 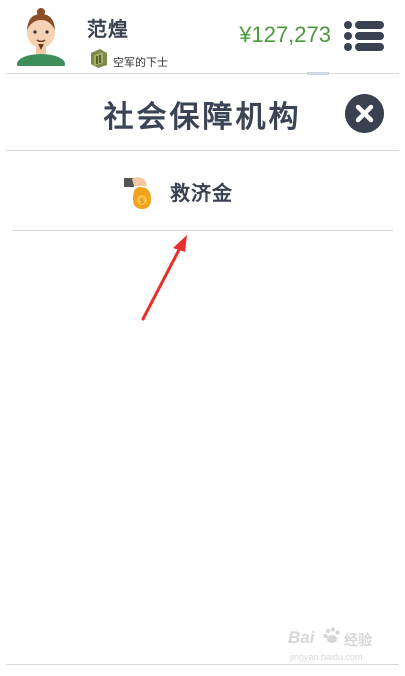 What do you see at coordinates (202, 230) in the screenshot?
I see `item-divider` at bounding box center [202, 230].